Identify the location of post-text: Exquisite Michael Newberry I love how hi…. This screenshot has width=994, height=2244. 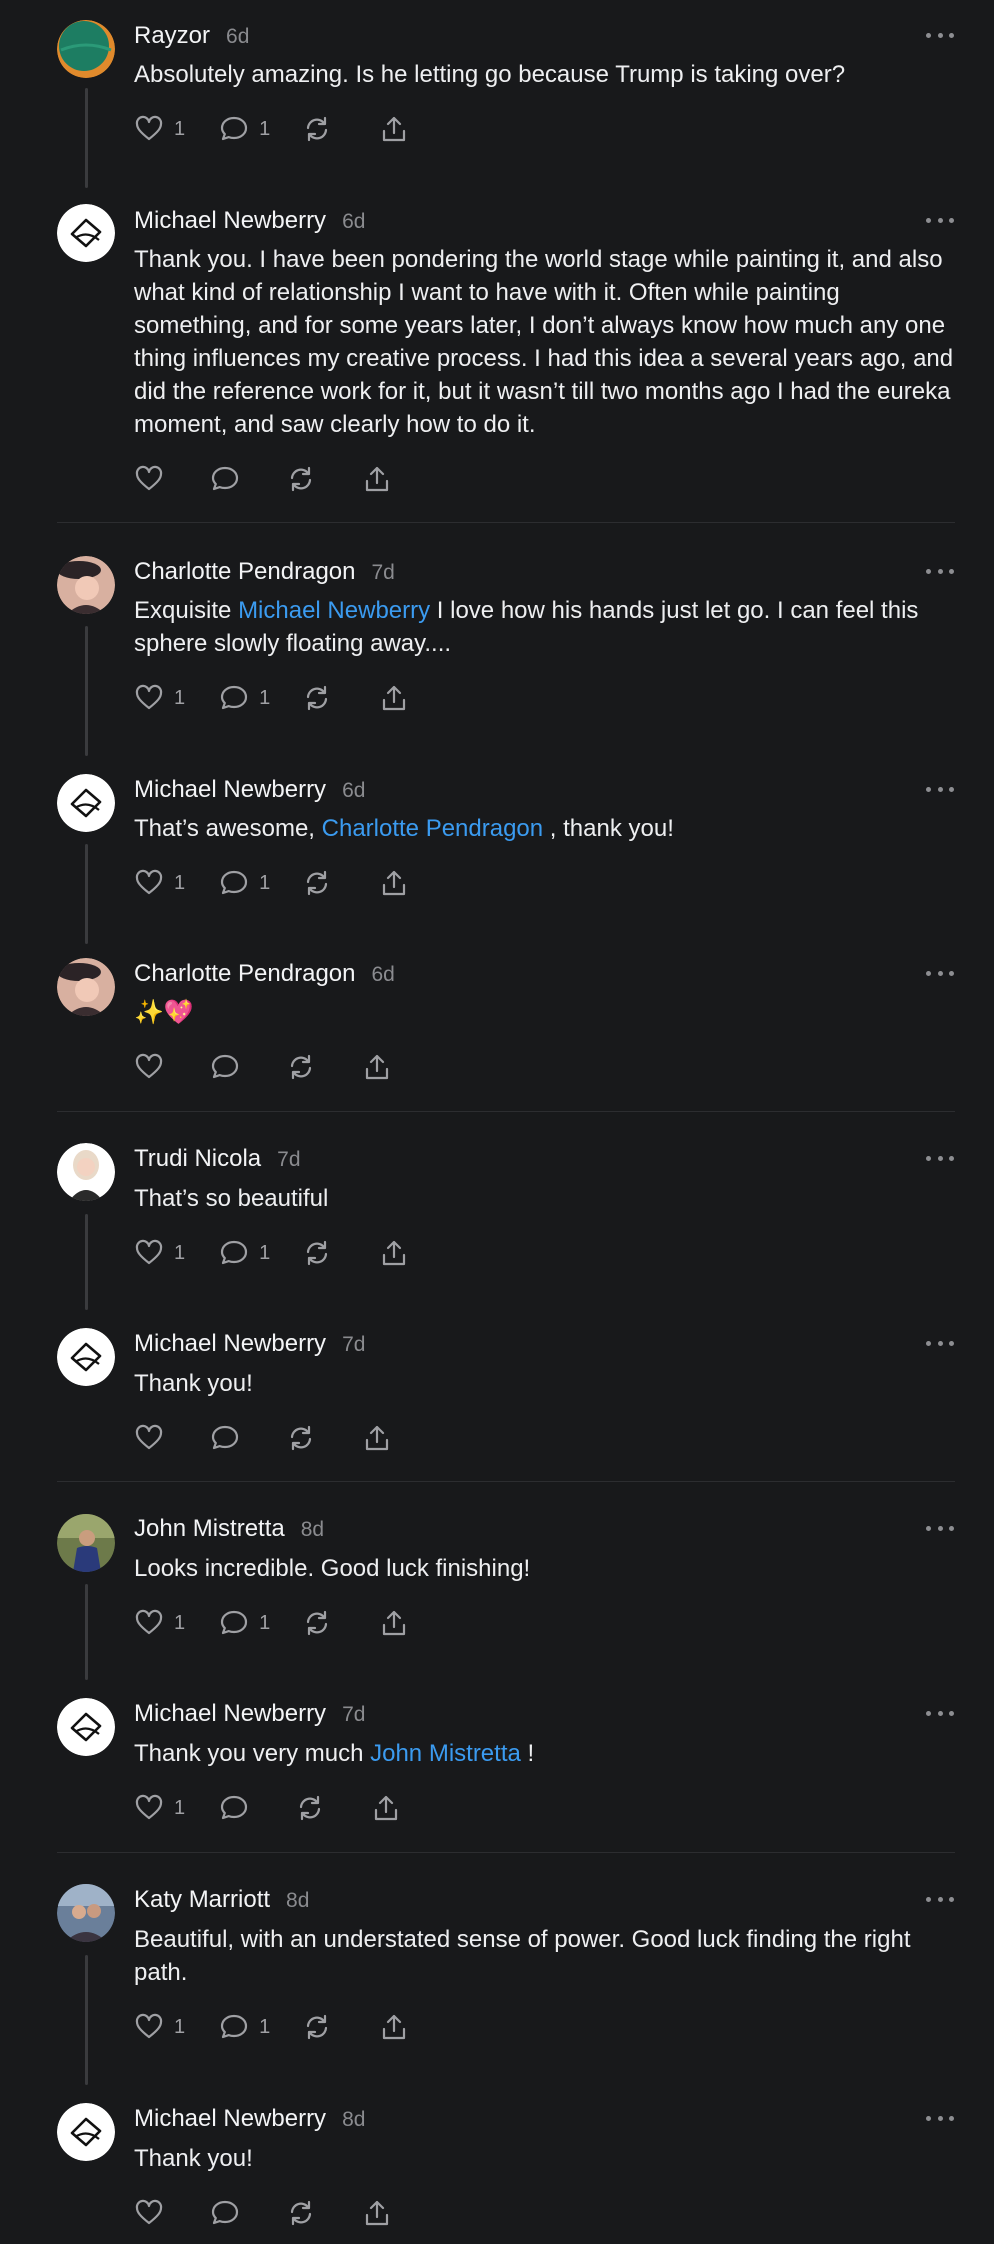
(526, 627).